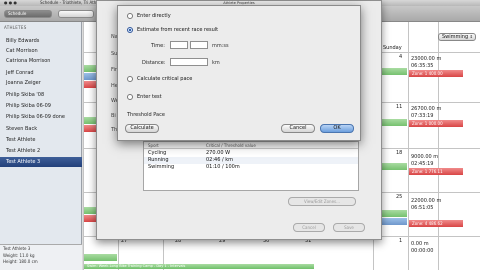 The height and width of the screenshot is (270, 480). I want to click on week-distance: 26700.00 m, so click(426, 109).